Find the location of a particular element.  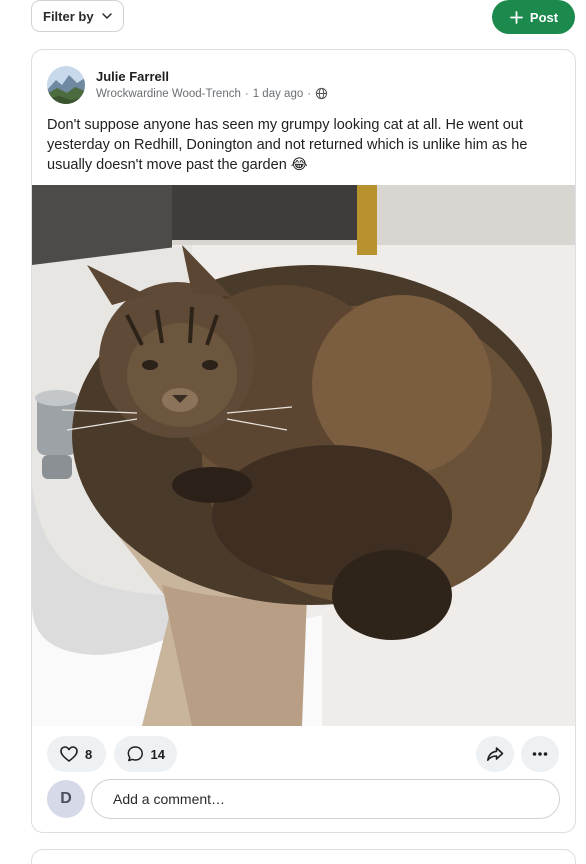

filter-by-button: Filter by is located at coordinates (77, 16).